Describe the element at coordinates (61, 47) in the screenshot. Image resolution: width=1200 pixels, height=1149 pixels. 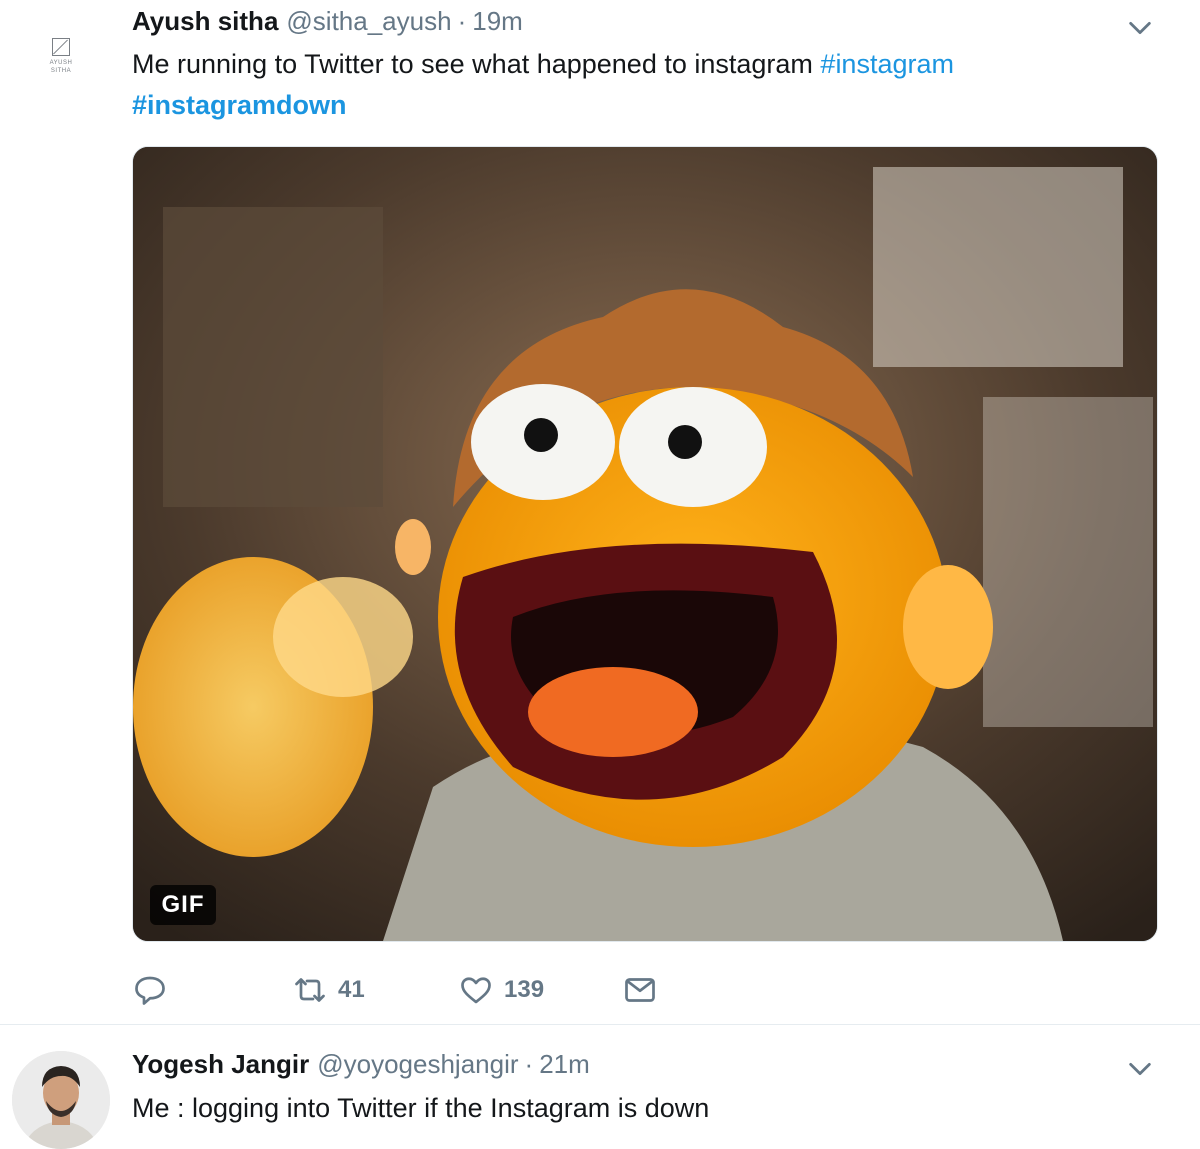
I see `logo-mark-icon` at that location.